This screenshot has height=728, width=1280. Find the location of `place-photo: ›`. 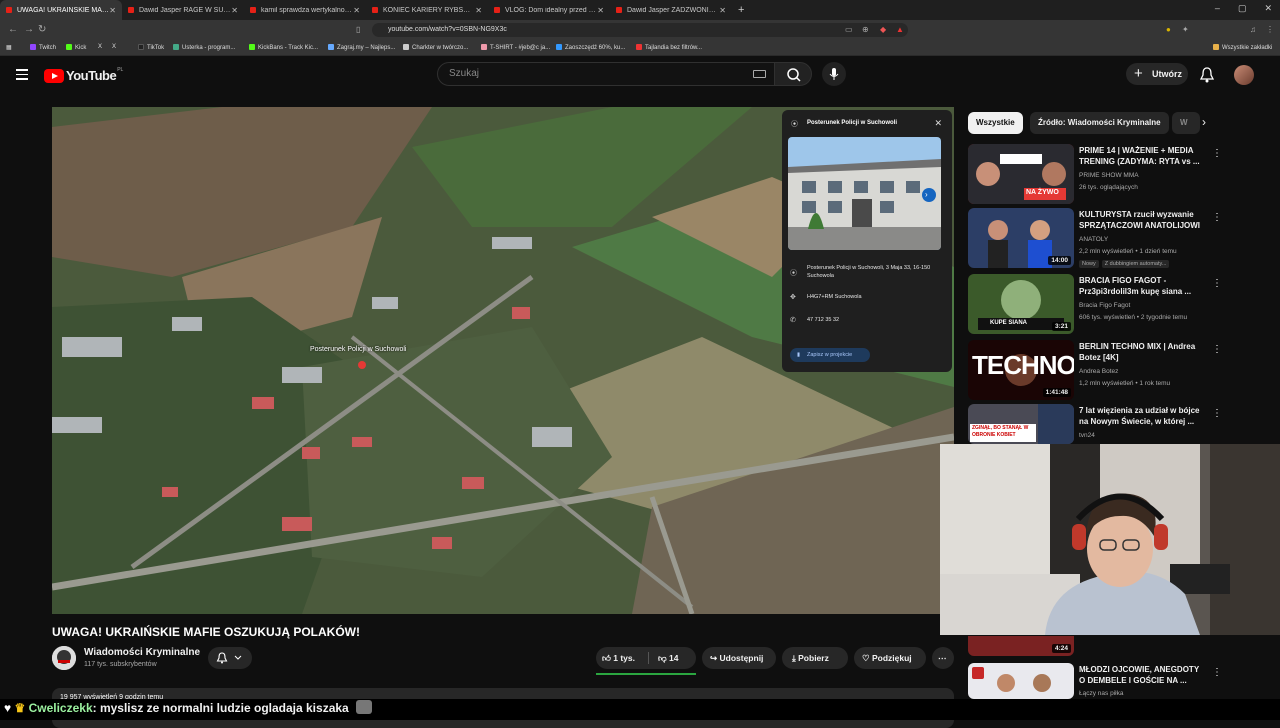

place-photo: › is located at coordinates (864, 193).